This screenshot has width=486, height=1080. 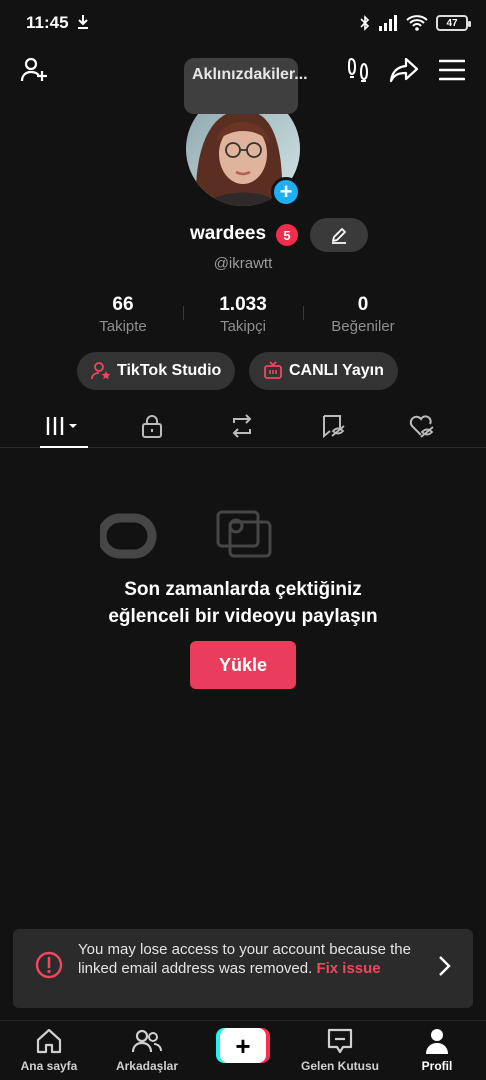 What do you see at coordinates (243, 304) in the screenshot?
I see `stat-value: 1.033` at bounding box center [243, 304].